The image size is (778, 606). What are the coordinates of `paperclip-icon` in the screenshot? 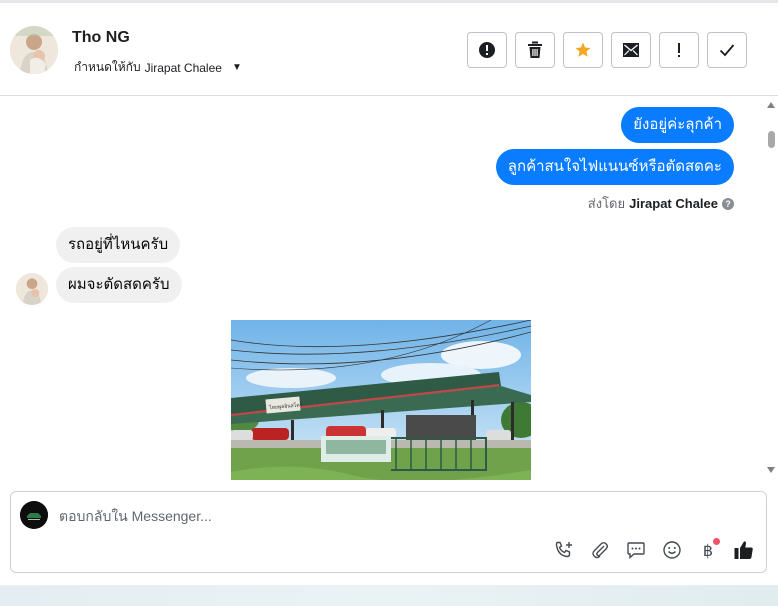 It's located at (600, 550).